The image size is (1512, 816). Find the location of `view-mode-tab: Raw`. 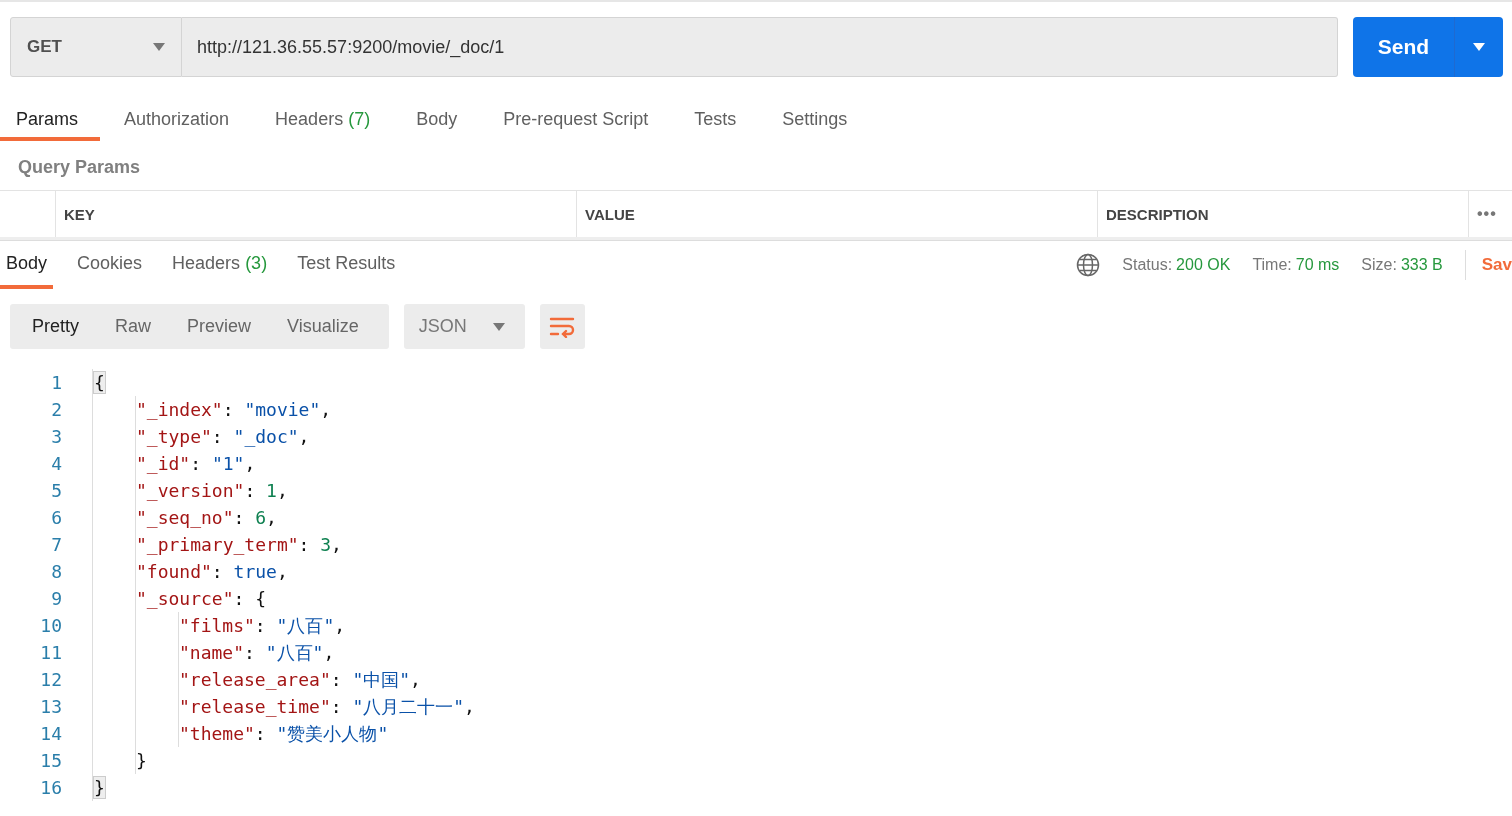

view-mode-tab: Raw is located at coordinates (137, 326).